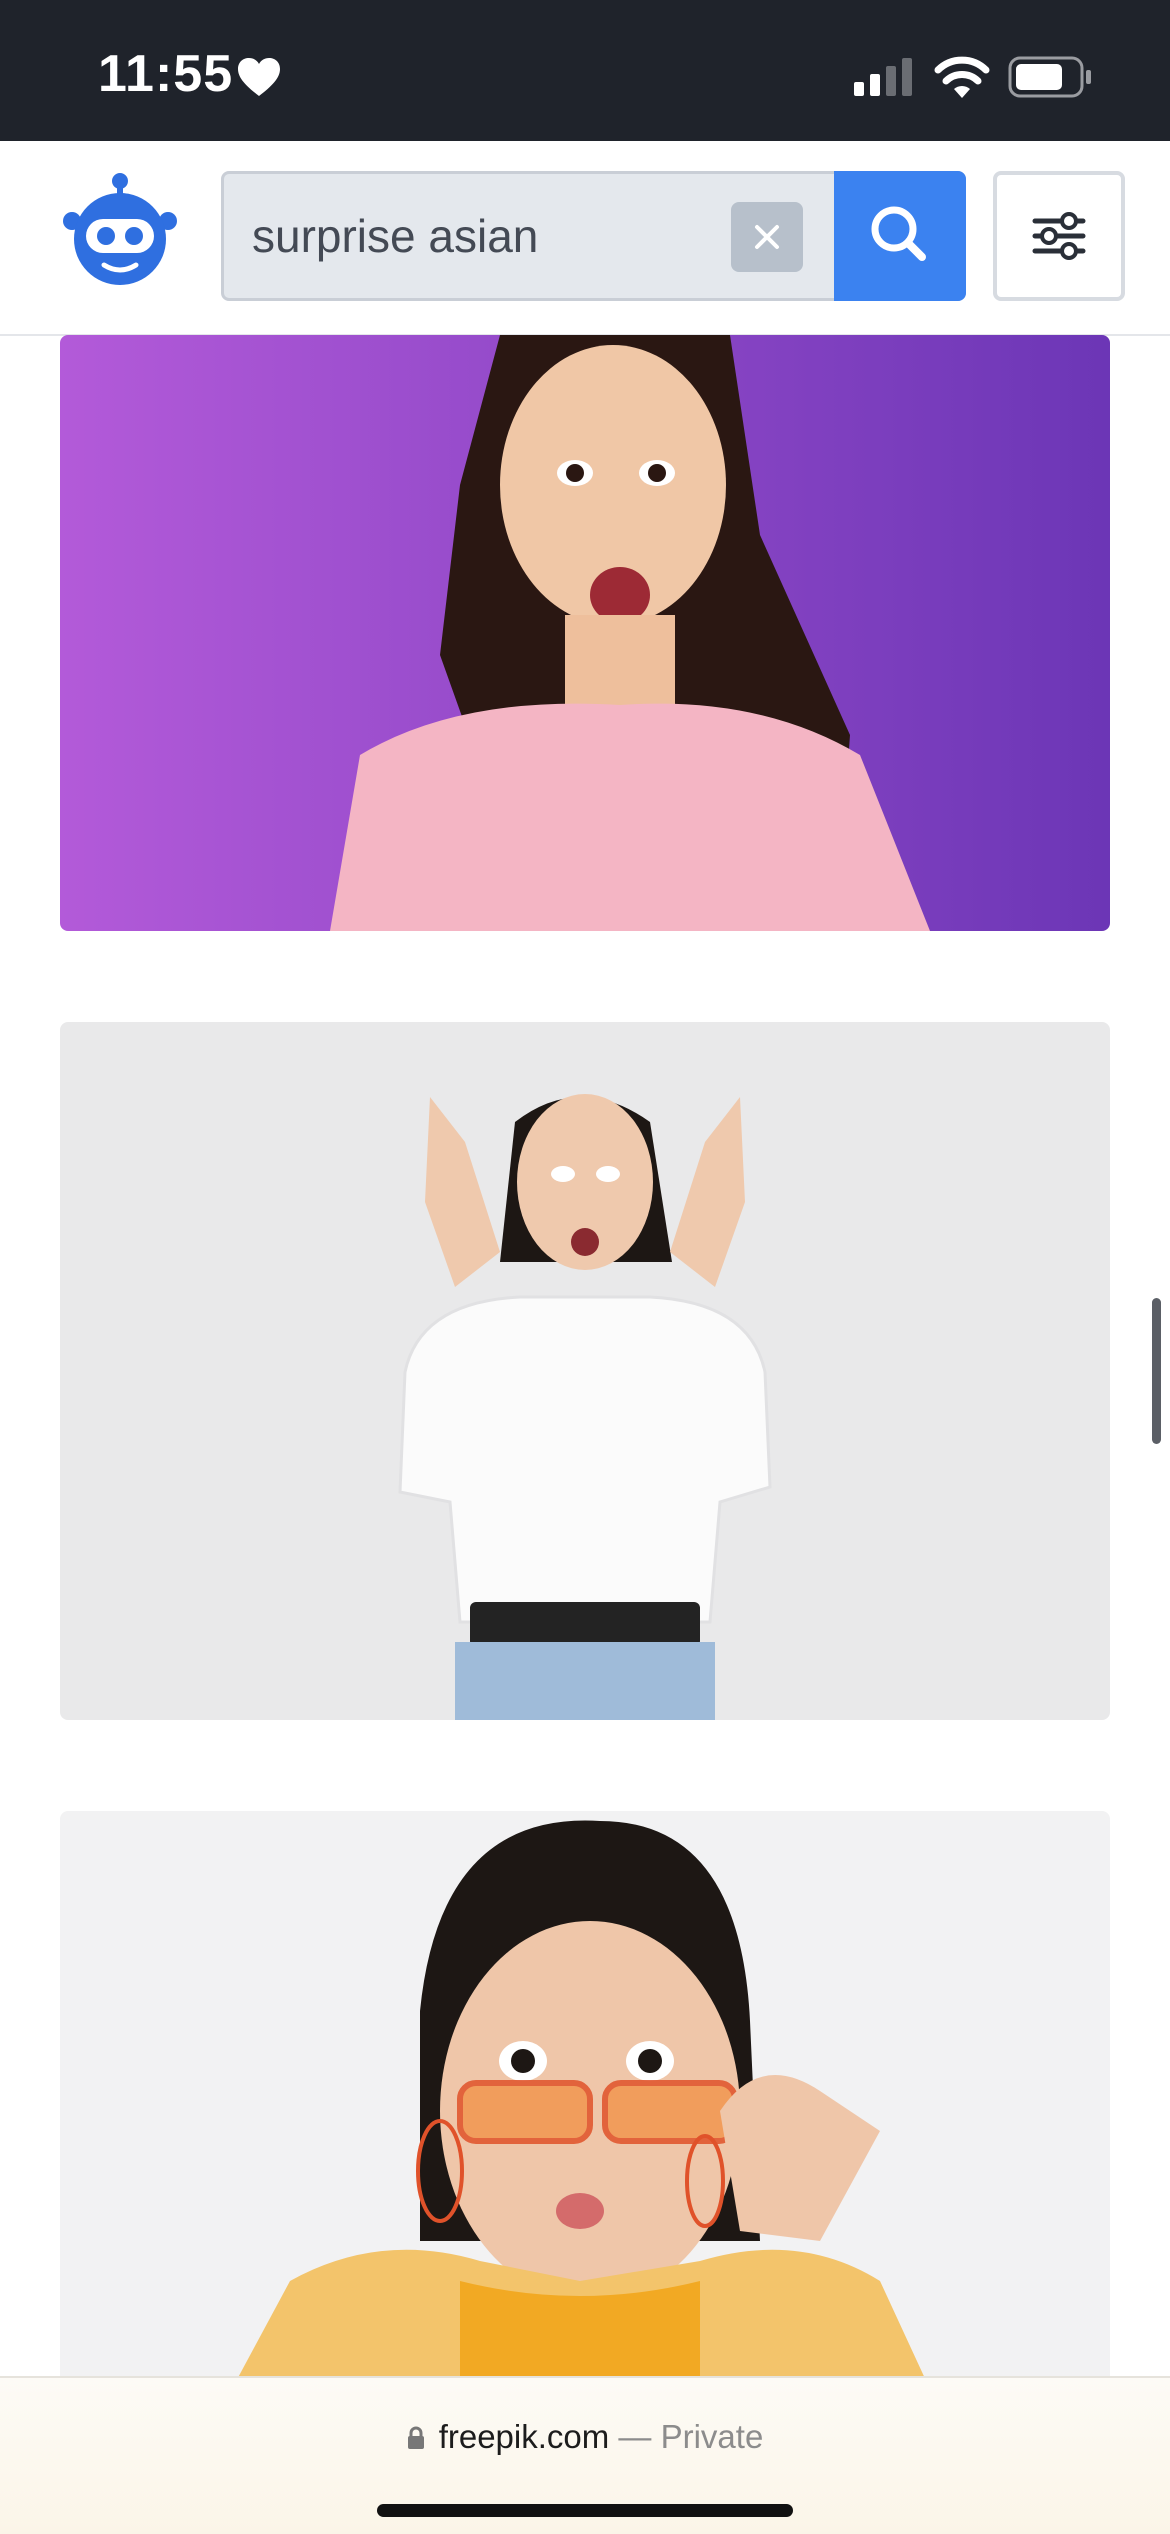 This screenshot has width=1170, height=2534. What do you see at coordinates (492, 236) in the screenshot?
I see `search-input` at bounding box center [492, 236].